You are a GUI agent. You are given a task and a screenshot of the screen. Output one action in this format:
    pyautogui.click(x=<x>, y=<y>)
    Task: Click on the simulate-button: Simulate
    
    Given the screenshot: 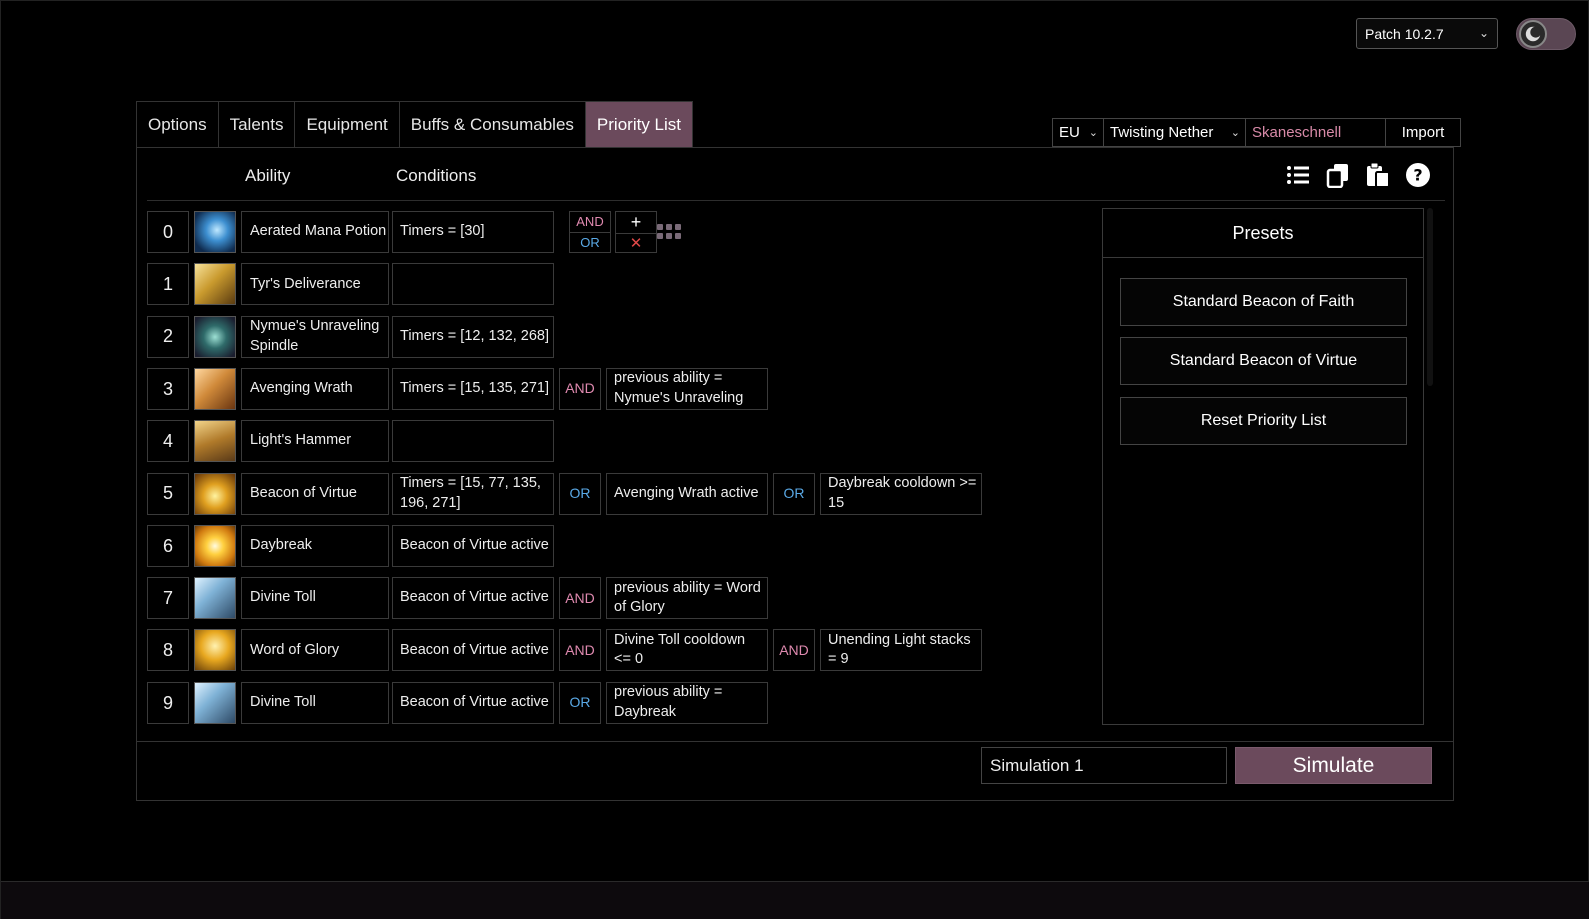 What is the action you would take?
    pyautogui.click(x=1333, y=765)
    